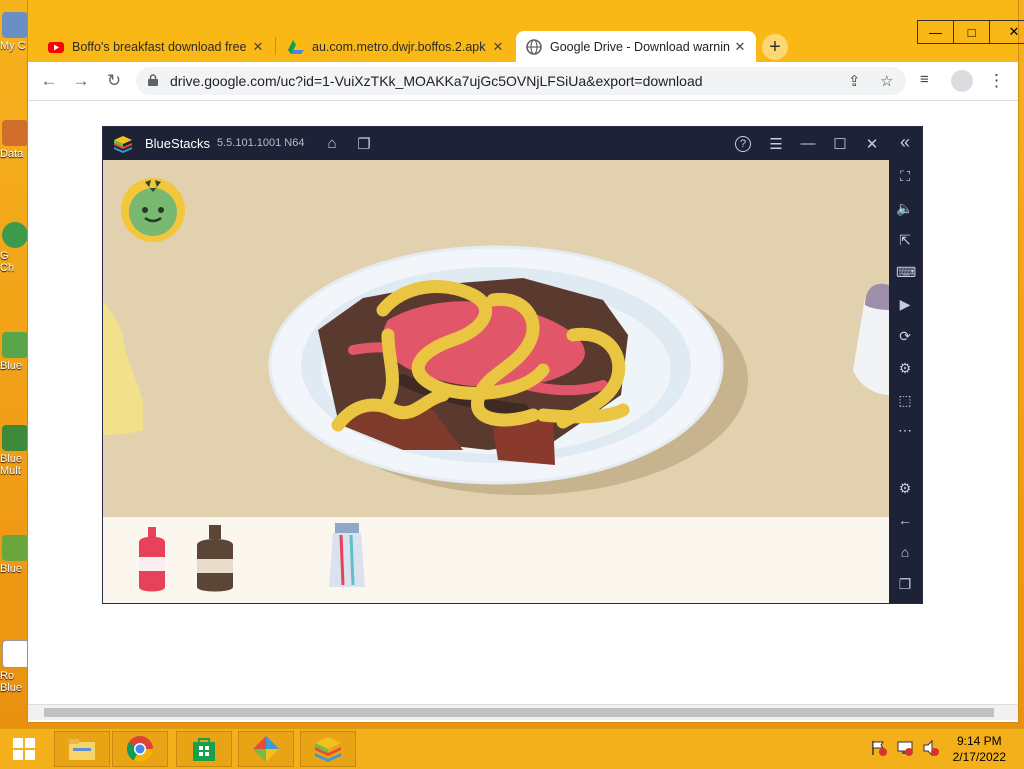  What do you see at coordinates (905, 400) in the screenshot?
I see `install-apk-icon: ⬚` at bounding box center [905, 400].